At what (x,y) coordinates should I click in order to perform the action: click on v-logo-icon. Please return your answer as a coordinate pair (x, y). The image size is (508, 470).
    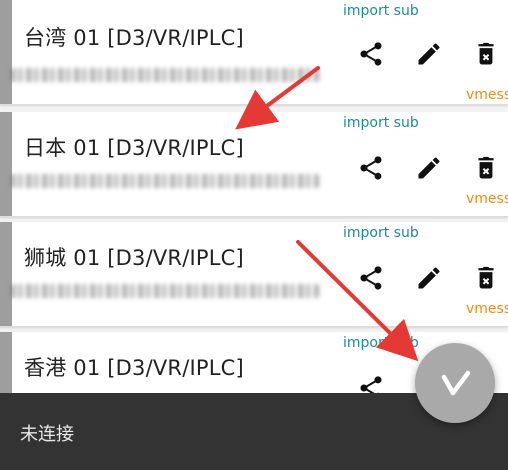
    Looking at the image, I should click on (456, 383).